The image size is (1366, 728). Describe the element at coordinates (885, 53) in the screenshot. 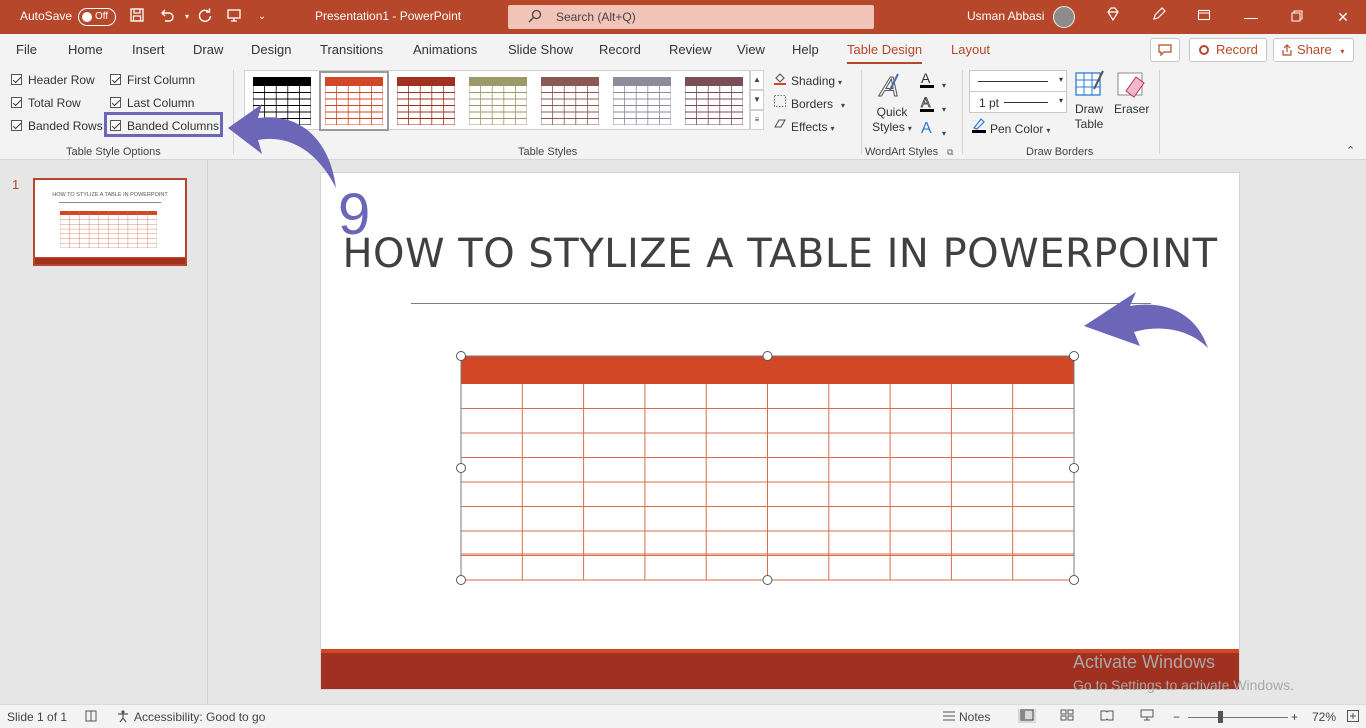

I see `tab-table-design: Table Design` at that location.